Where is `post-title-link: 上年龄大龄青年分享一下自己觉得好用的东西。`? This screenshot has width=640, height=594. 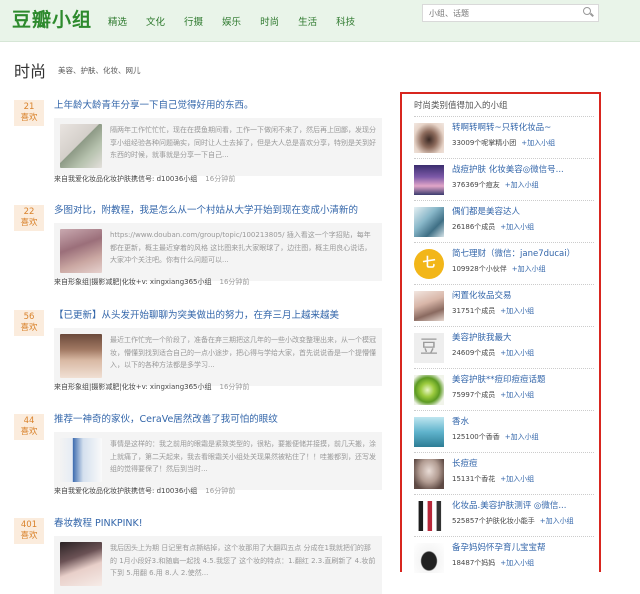
post-title-link: 上年龄大龄青年分享一下自己觉得好用的东西。 is located at coordinates (154, 104).